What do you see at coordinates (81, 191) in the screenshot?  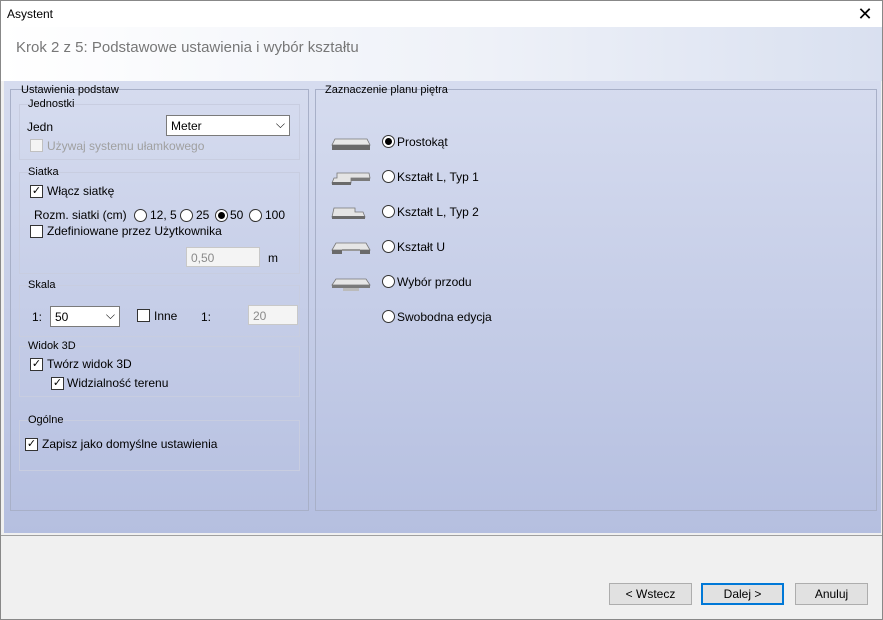 I see `enable-grid-label: Włącz siatkę` at bounding box center [81, 191].